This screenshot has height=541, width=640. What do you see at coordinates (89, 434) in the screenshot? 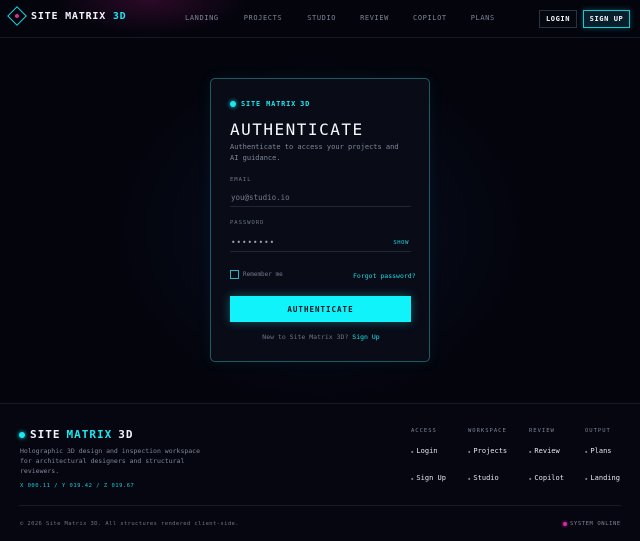
I see `footer-brand-matrix: MATRIX` at bounding box center [89, 434].